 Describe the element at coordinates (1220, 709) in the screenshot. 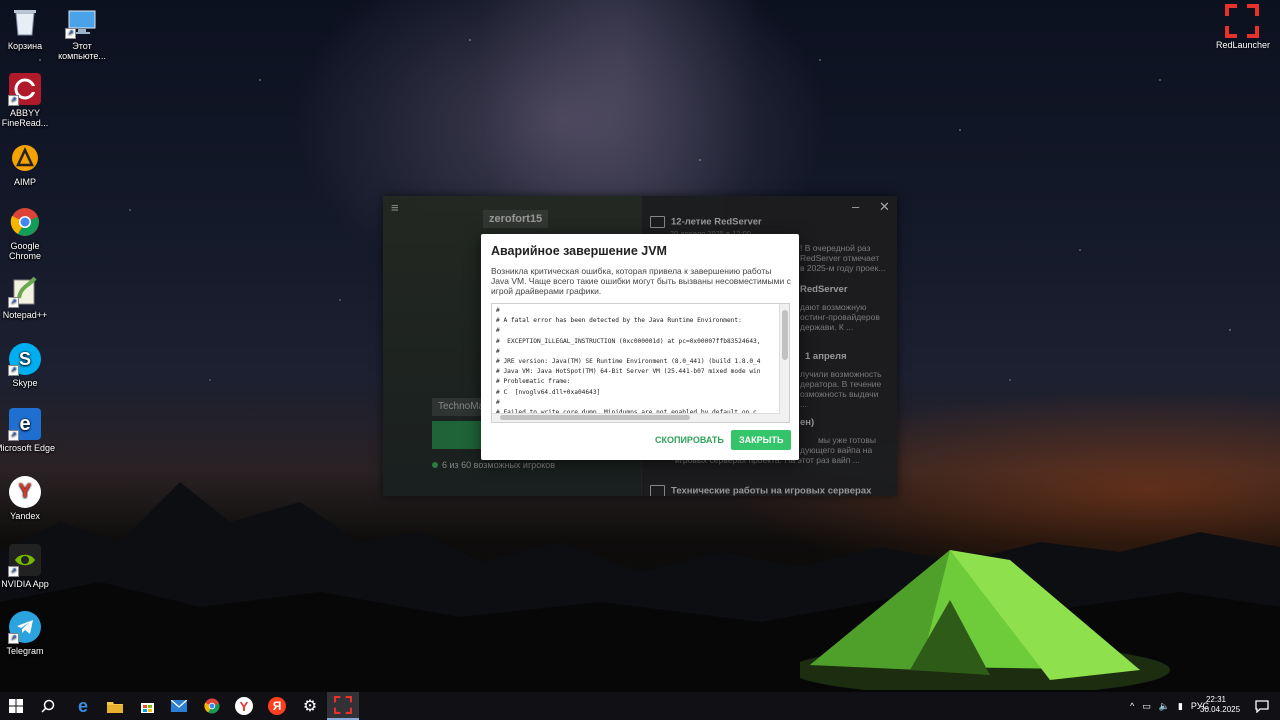

I see `clock-date: 30.04.2025` at that location.